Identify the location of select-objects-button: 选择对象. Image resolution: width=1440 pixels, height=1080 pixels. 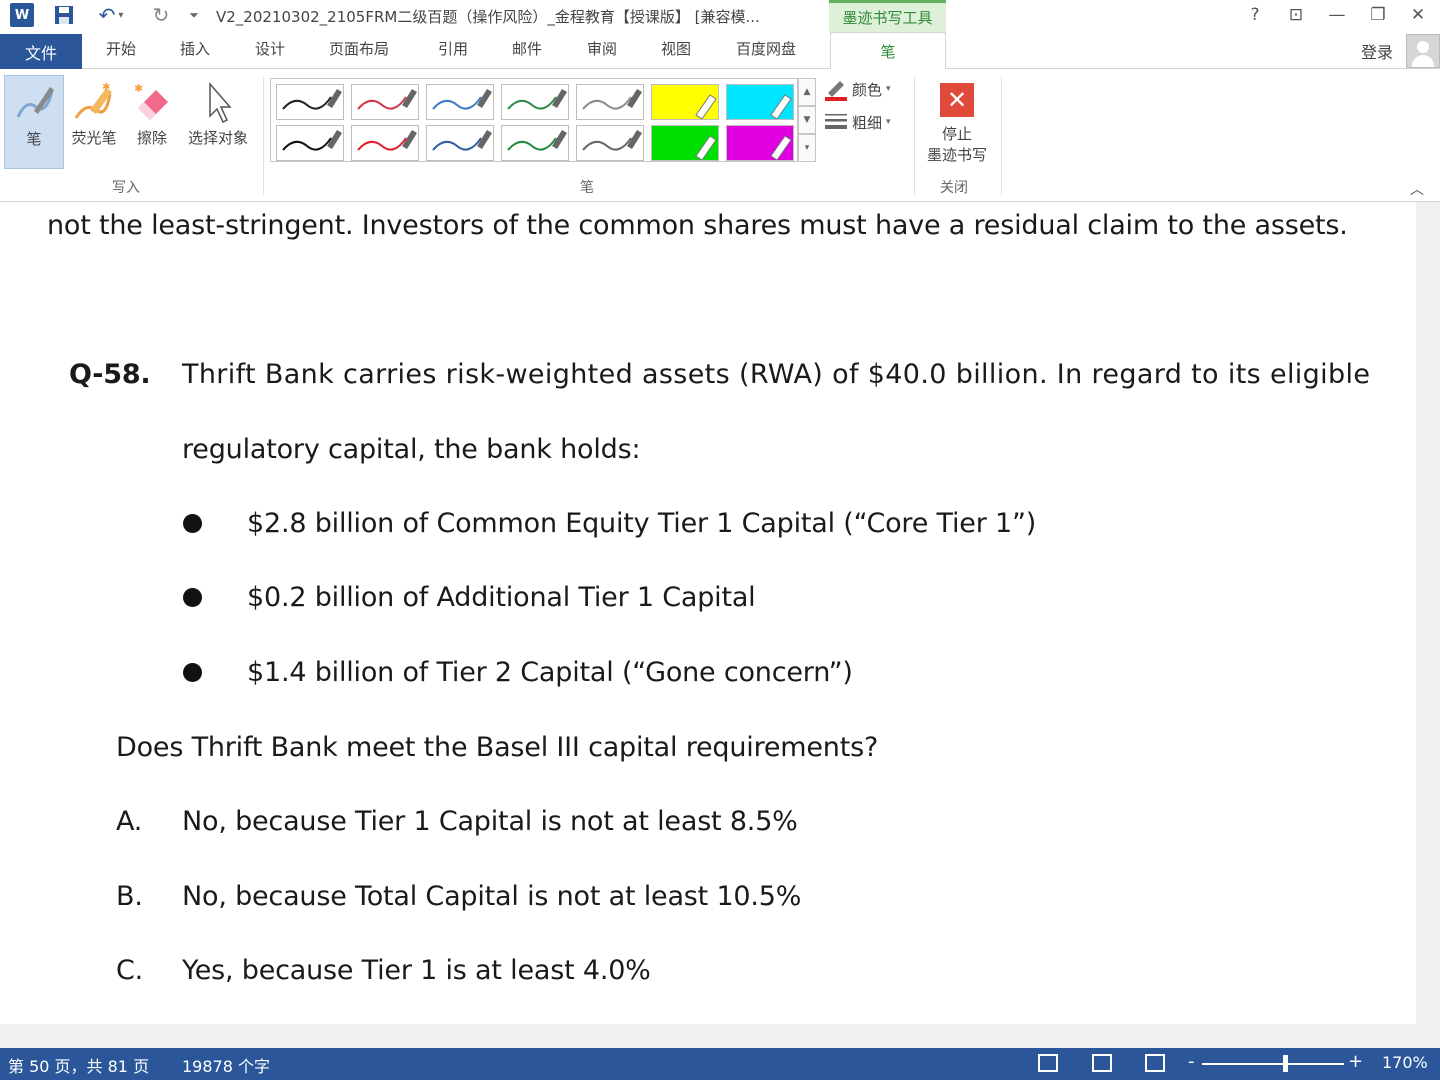
(218, 122).